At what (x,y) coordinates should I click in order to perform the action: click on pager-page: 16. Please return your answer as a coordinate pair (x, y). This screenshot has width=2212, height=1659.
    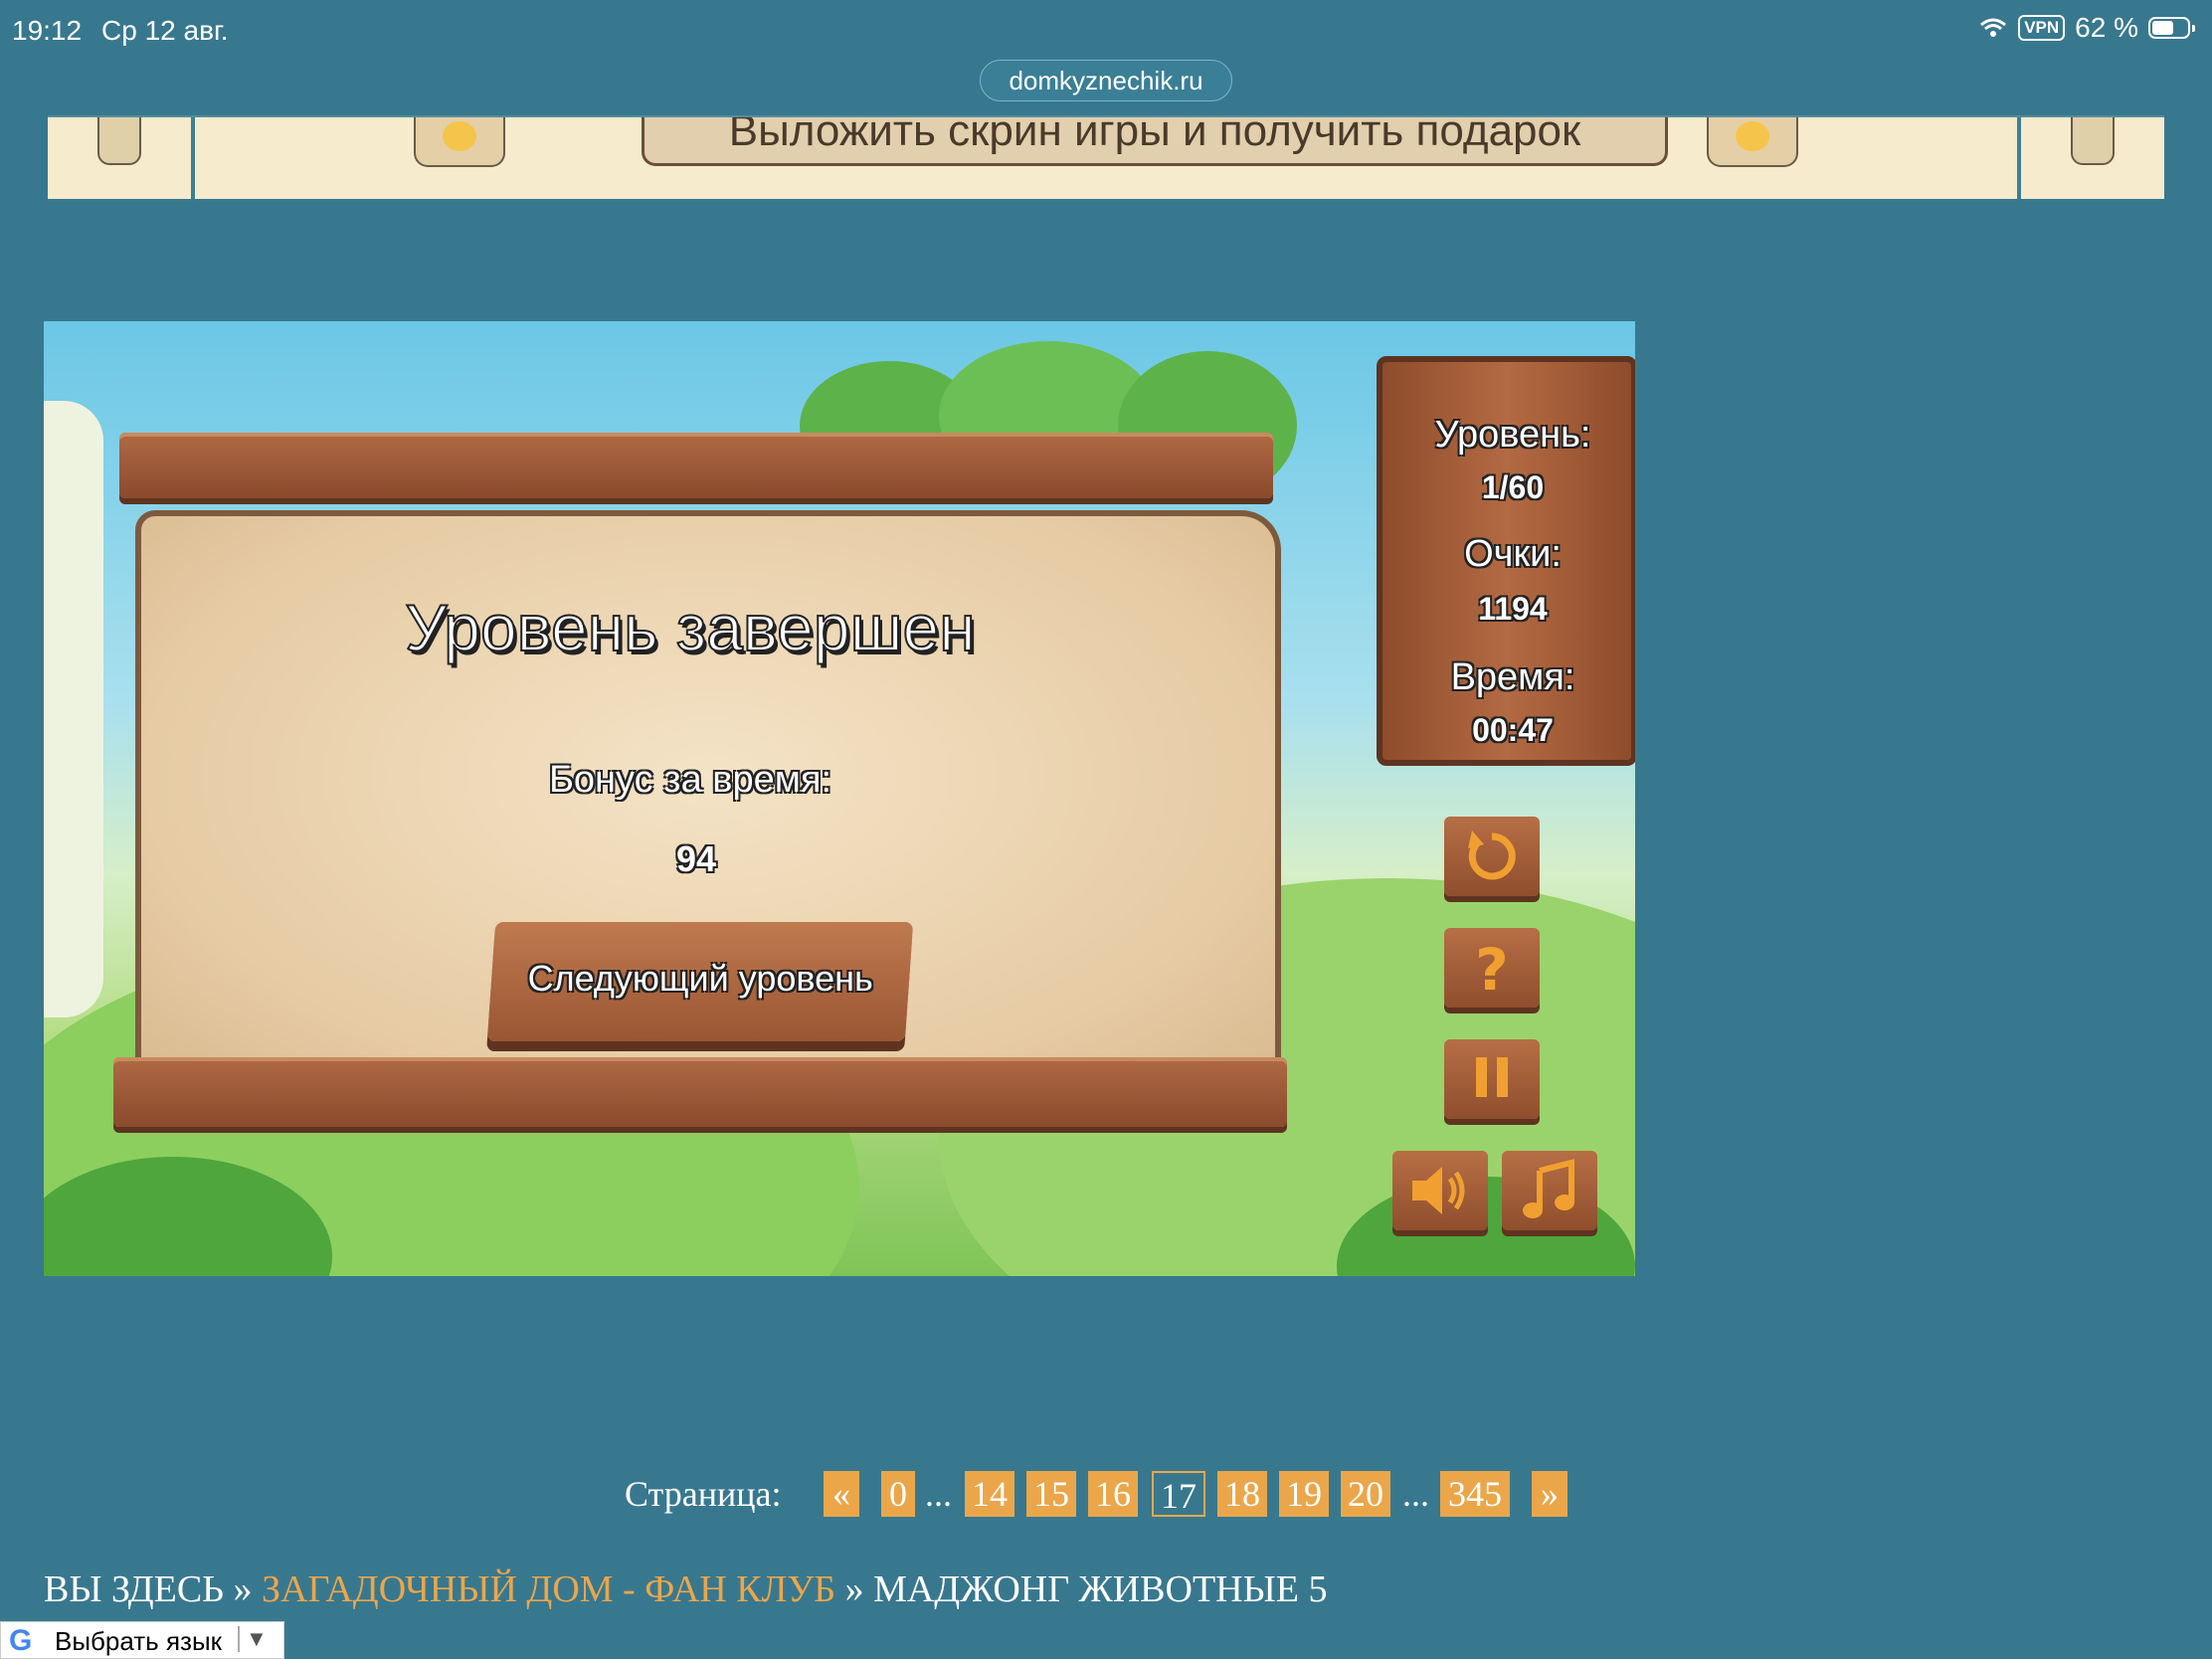
    Looking at the image, I should click on (1113, 1494).